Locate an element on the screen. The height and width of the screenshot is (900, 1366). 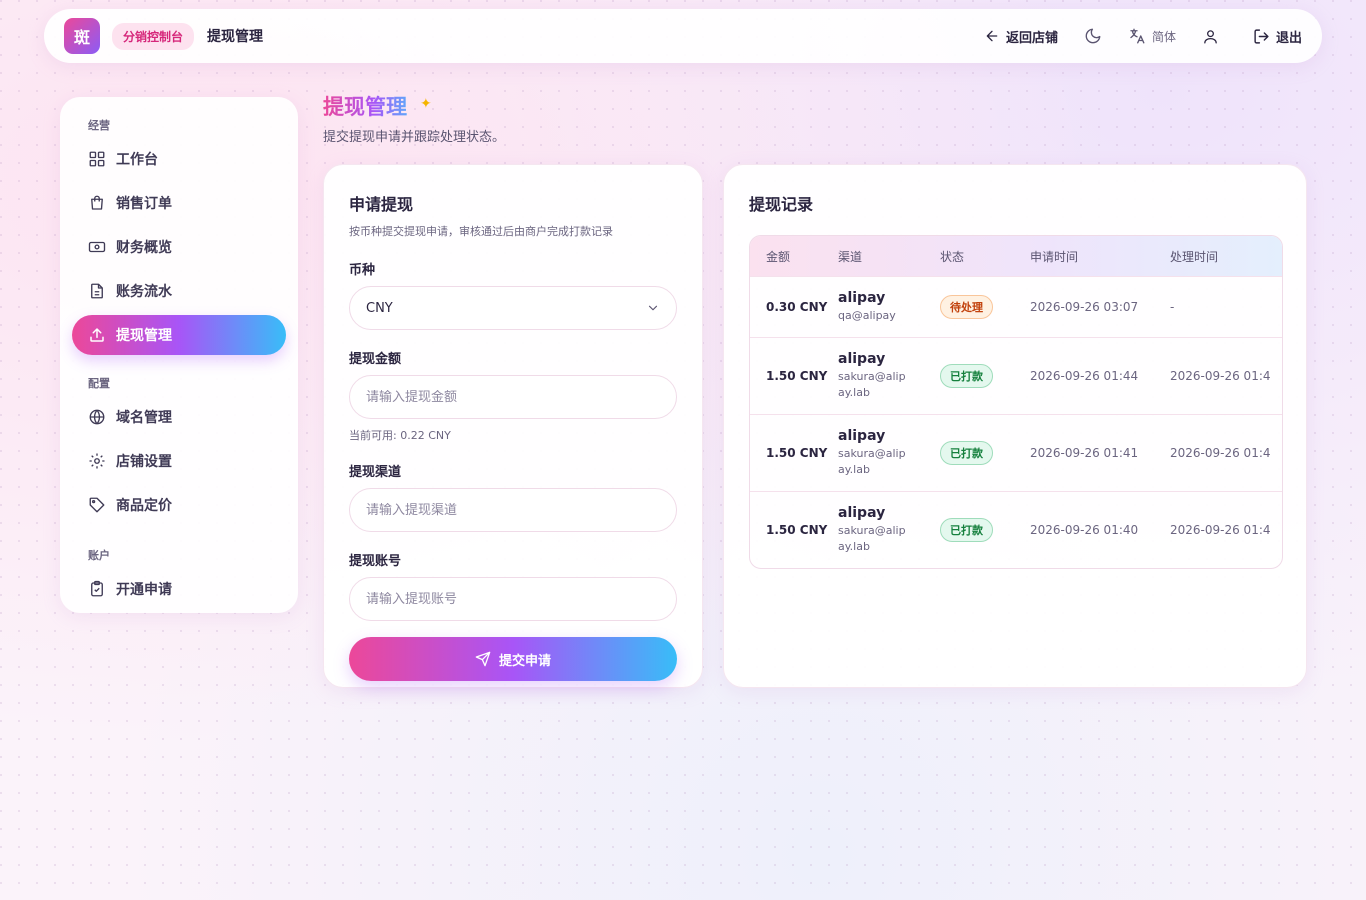
shopping-bag-icon is located at coordinates (102, 203).